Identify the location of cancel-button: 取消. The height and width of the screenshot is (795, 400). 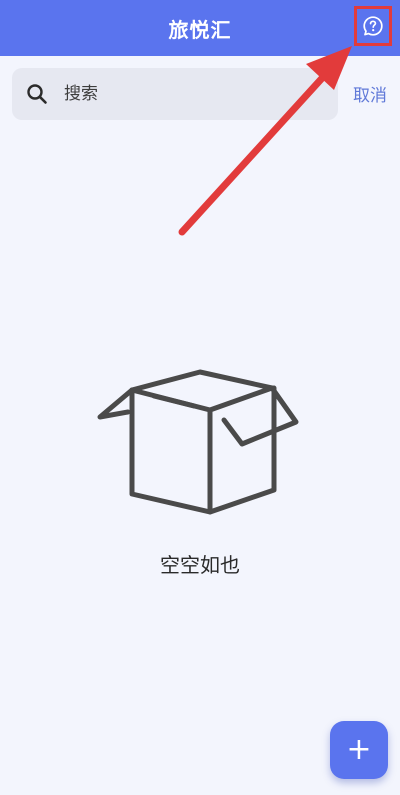
(370, 93).